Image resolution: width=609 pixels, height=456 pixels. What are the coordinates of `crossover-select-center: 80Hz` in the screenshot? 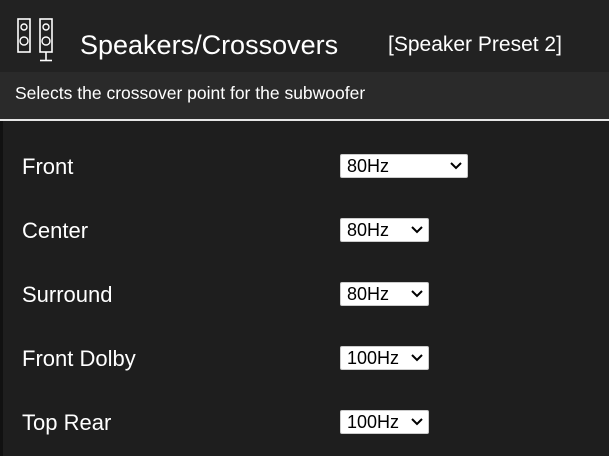 It's located at (384, 230).